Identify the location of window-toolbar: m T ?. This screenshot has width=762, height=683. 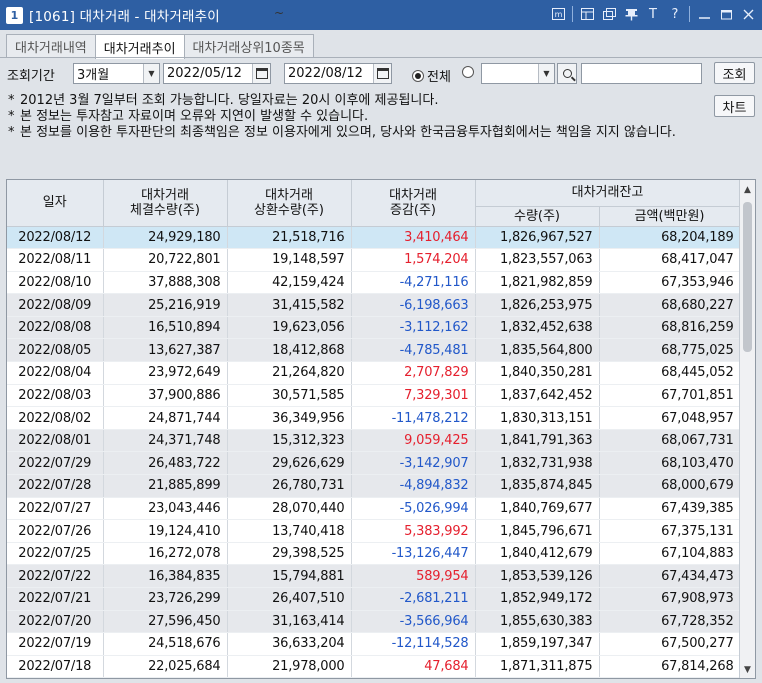
(653, 14).